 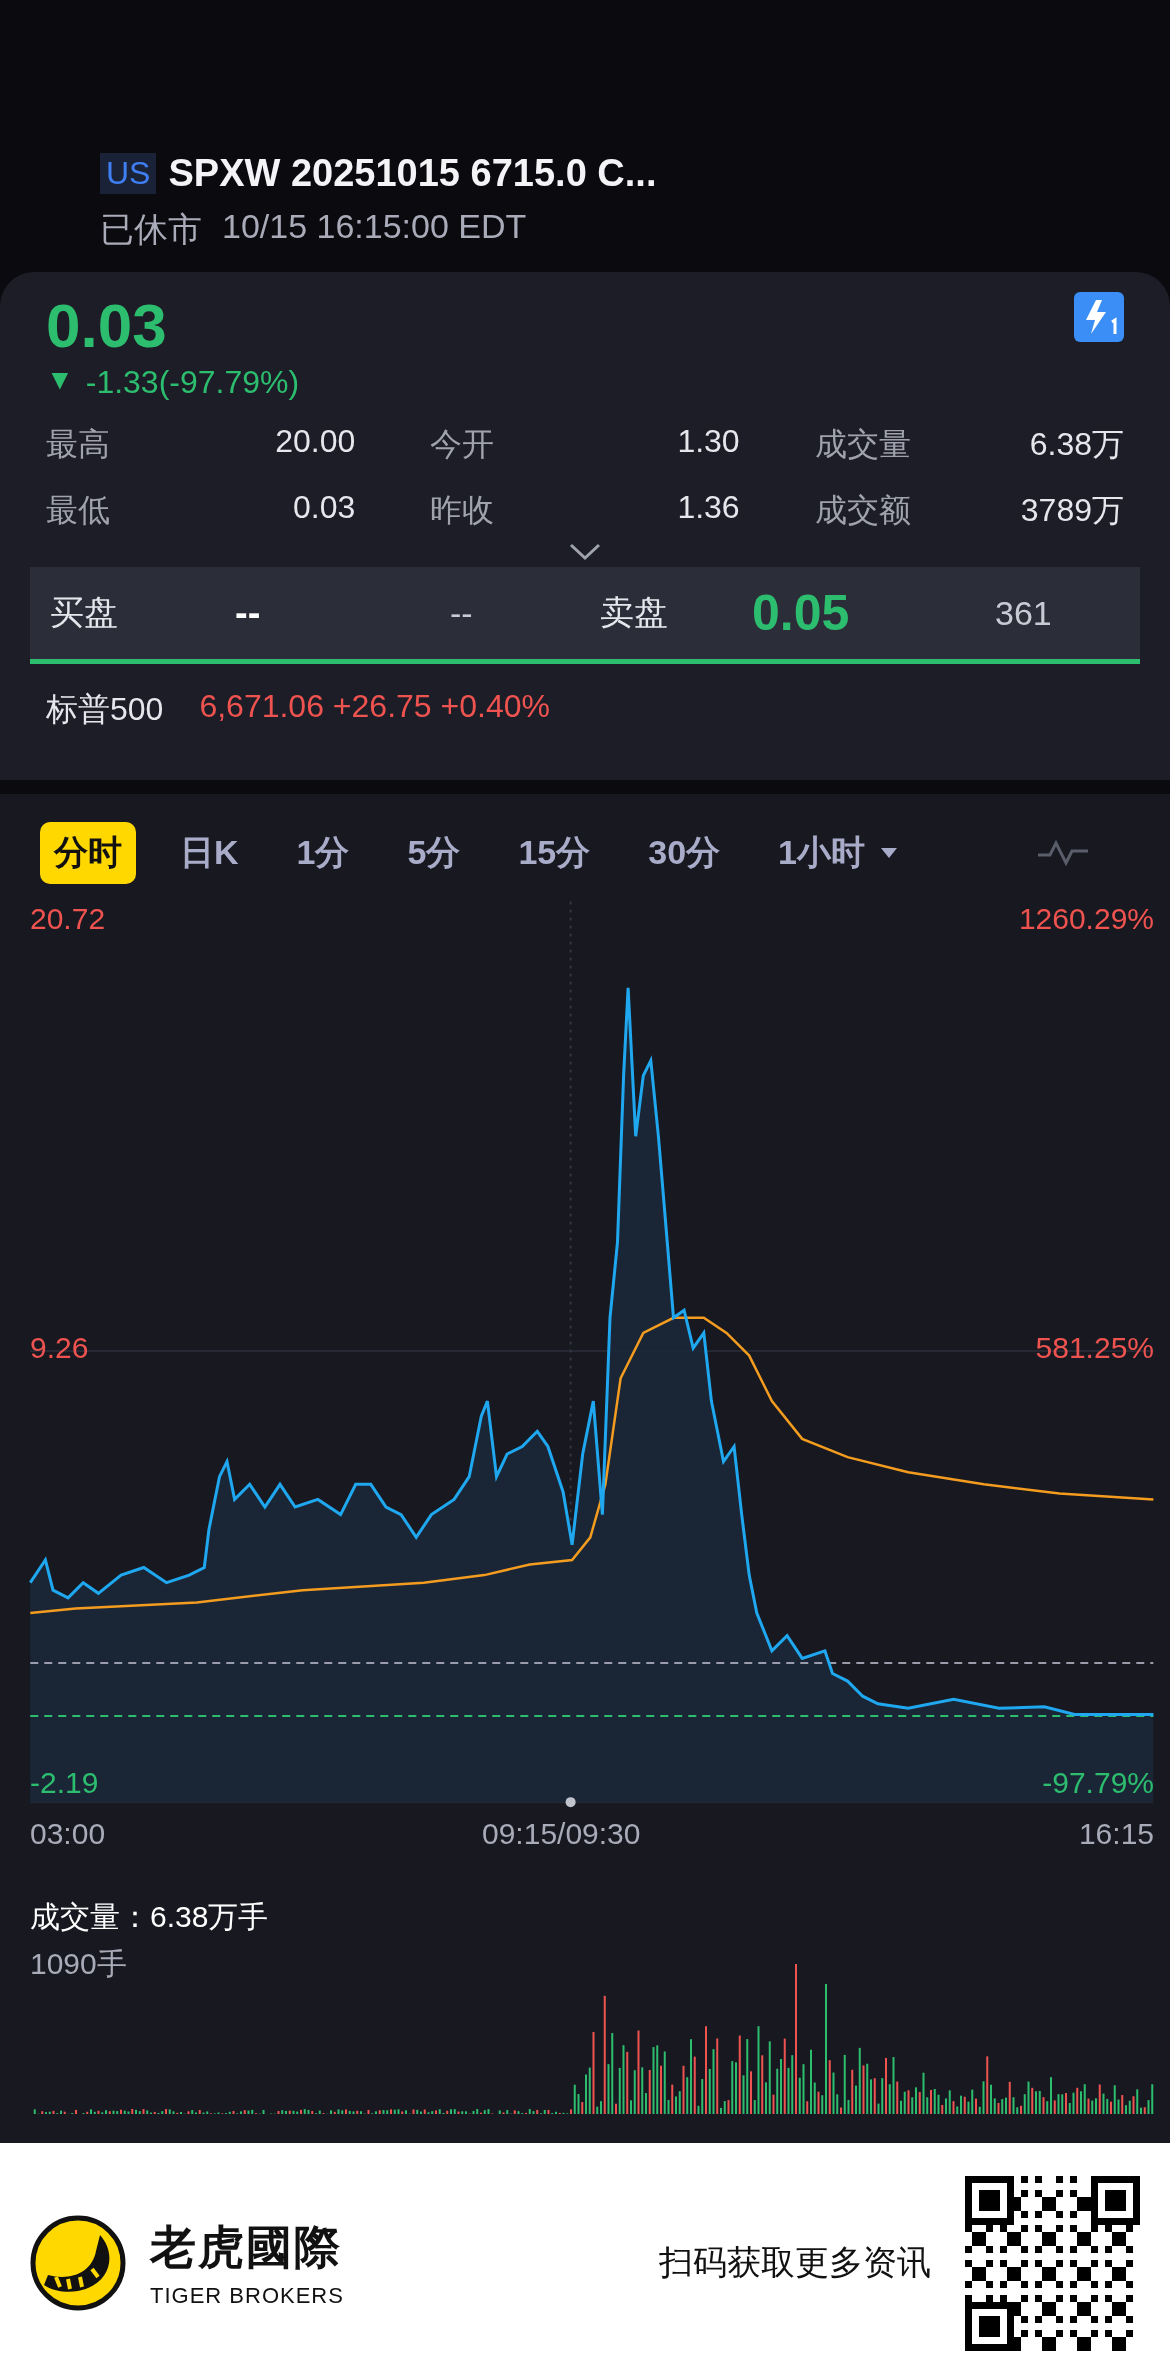 I want to click on market-status: 已休市, so click(x=151, y=229).